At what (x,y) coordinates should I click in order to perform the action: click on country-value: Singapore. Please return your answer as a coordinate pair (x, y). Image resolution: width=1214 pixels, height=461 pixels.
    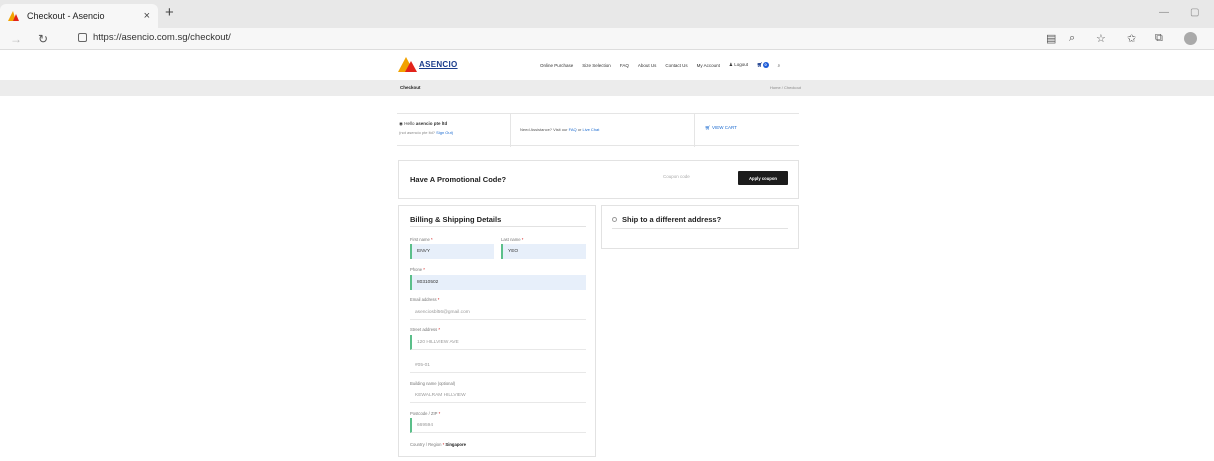
    Looking at the image, I should click on (455, 444).